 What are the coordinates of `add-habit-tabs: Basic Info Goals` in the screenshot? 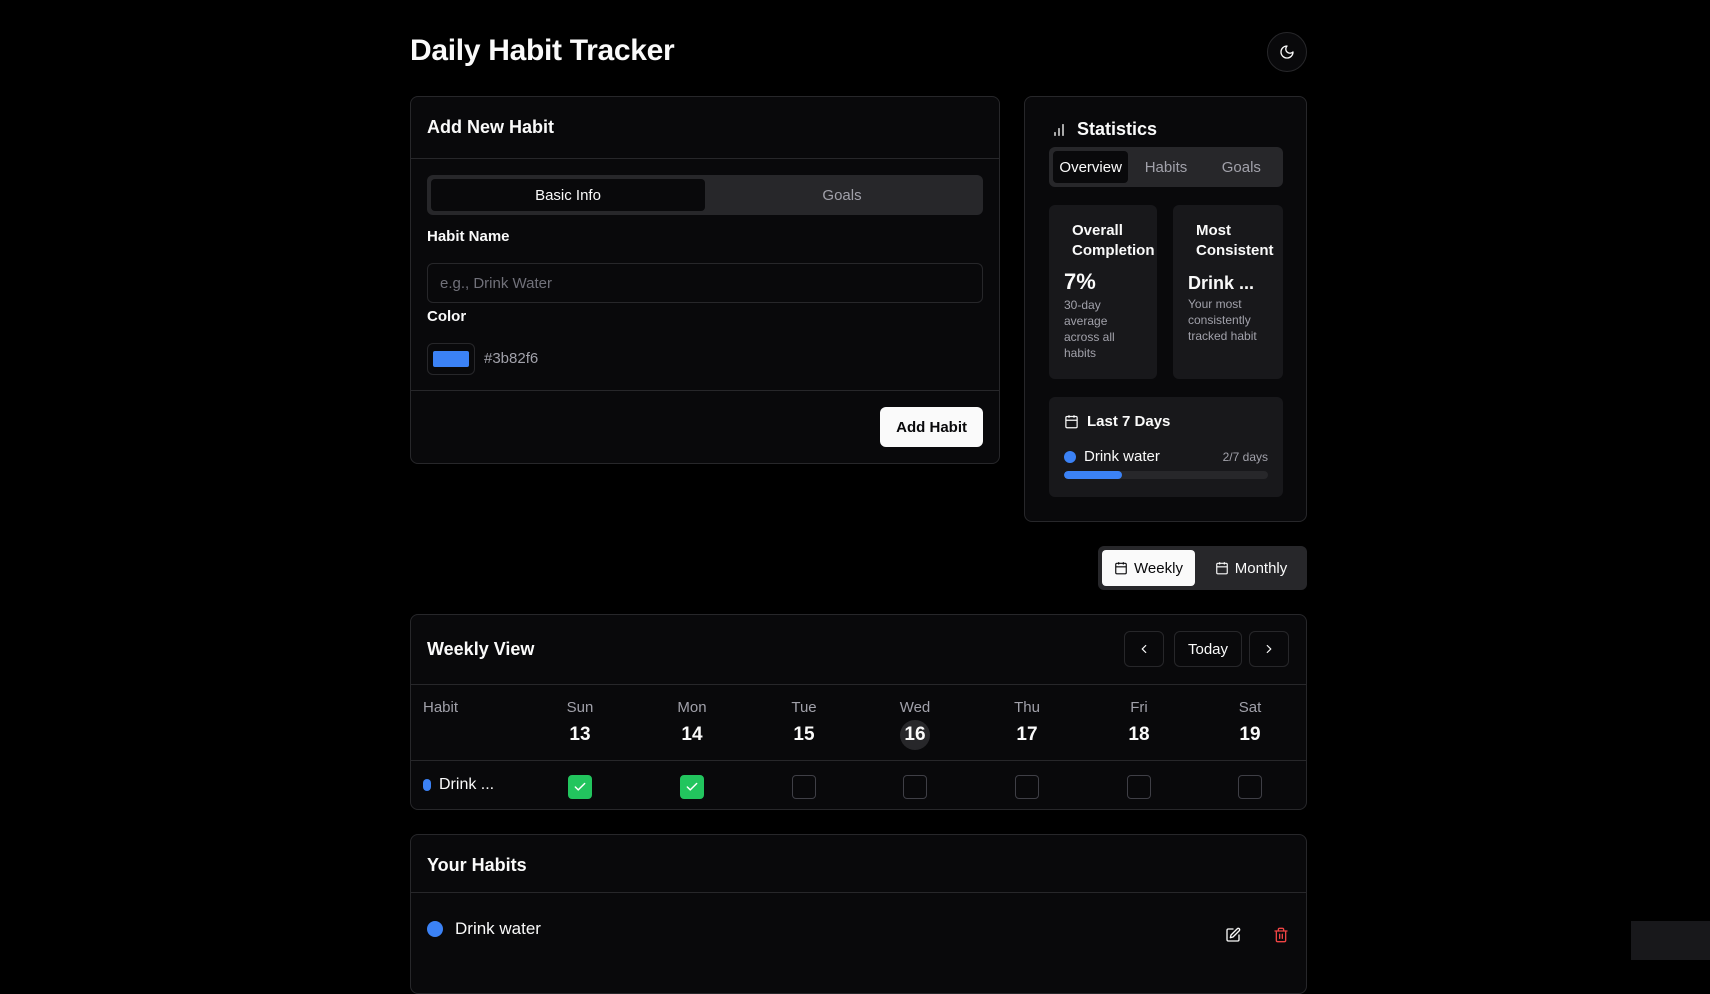 It's located at (705, 195).